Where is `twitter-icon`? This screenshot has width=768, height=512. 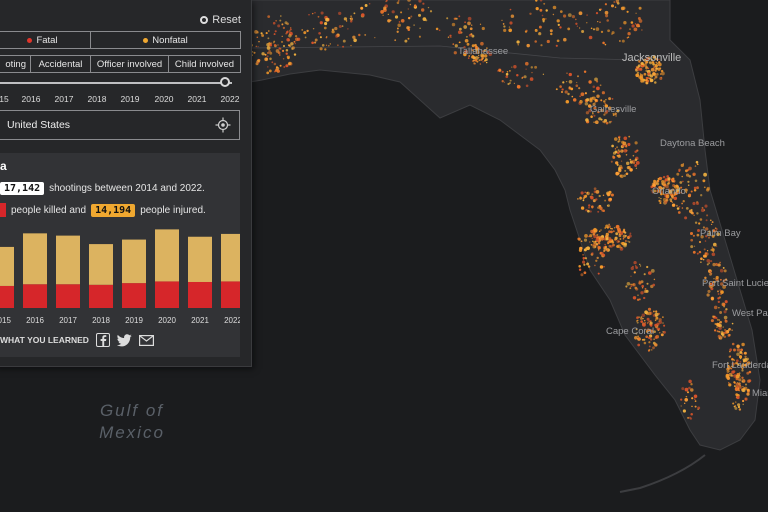
twitter-icon is located at coordinates (124, 340).